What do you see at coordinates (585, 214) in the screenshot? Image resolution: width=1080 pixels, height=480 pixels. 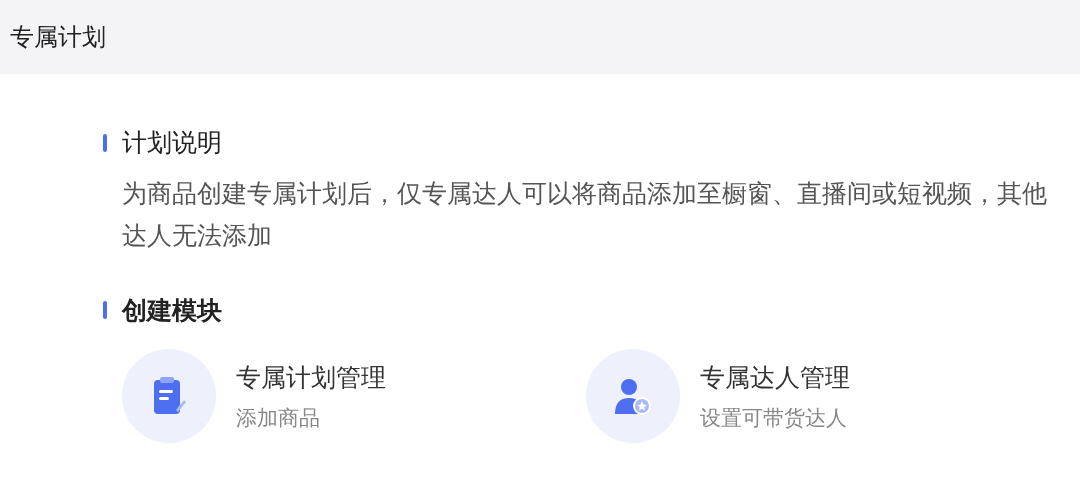 I see `section-description: 为商品创建专属计划后，仅专属达人可以将商品添加至橱窗、直播间或短视频，其他达人无法添加` at bounding box center [585, 214].